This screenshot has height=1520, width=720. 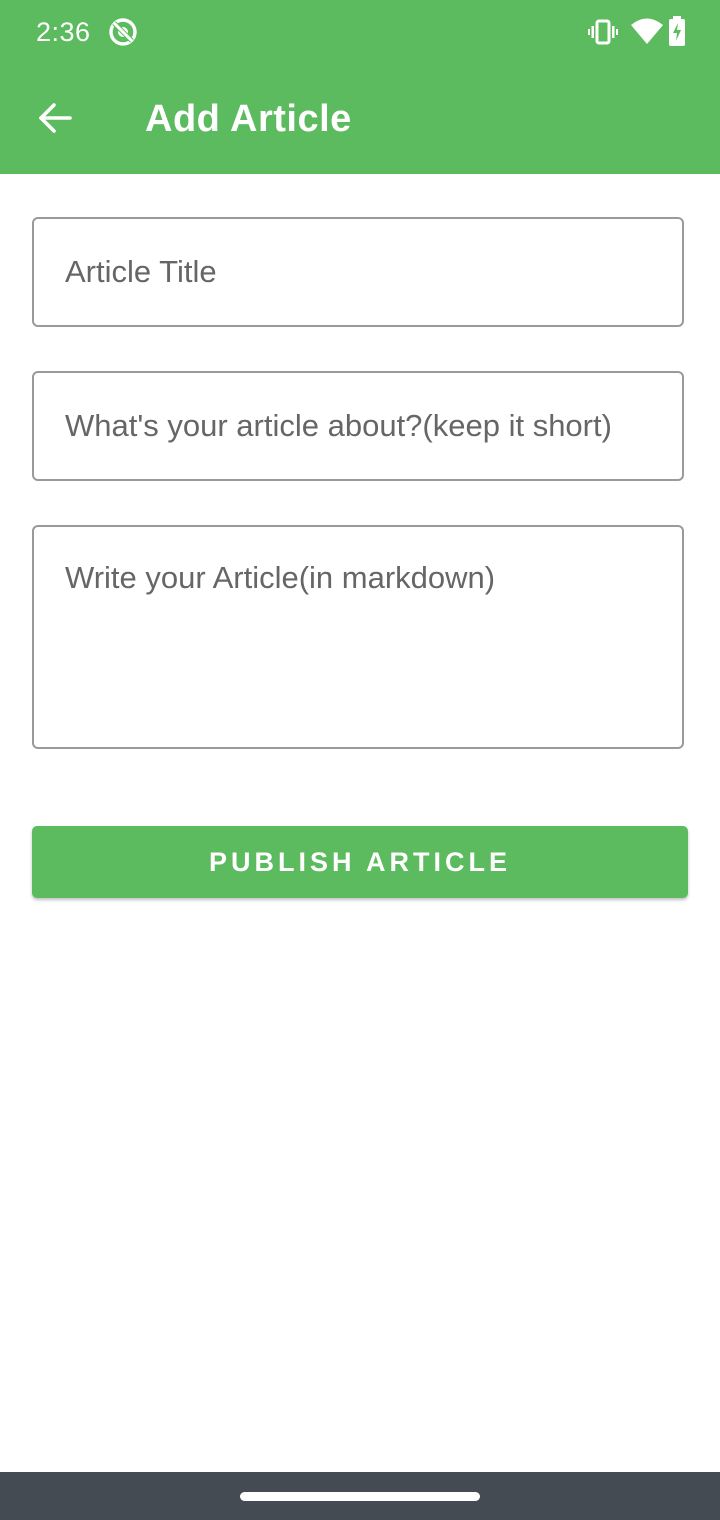 I want to click on app-bar: Add Article, so click(x=360, y=119).